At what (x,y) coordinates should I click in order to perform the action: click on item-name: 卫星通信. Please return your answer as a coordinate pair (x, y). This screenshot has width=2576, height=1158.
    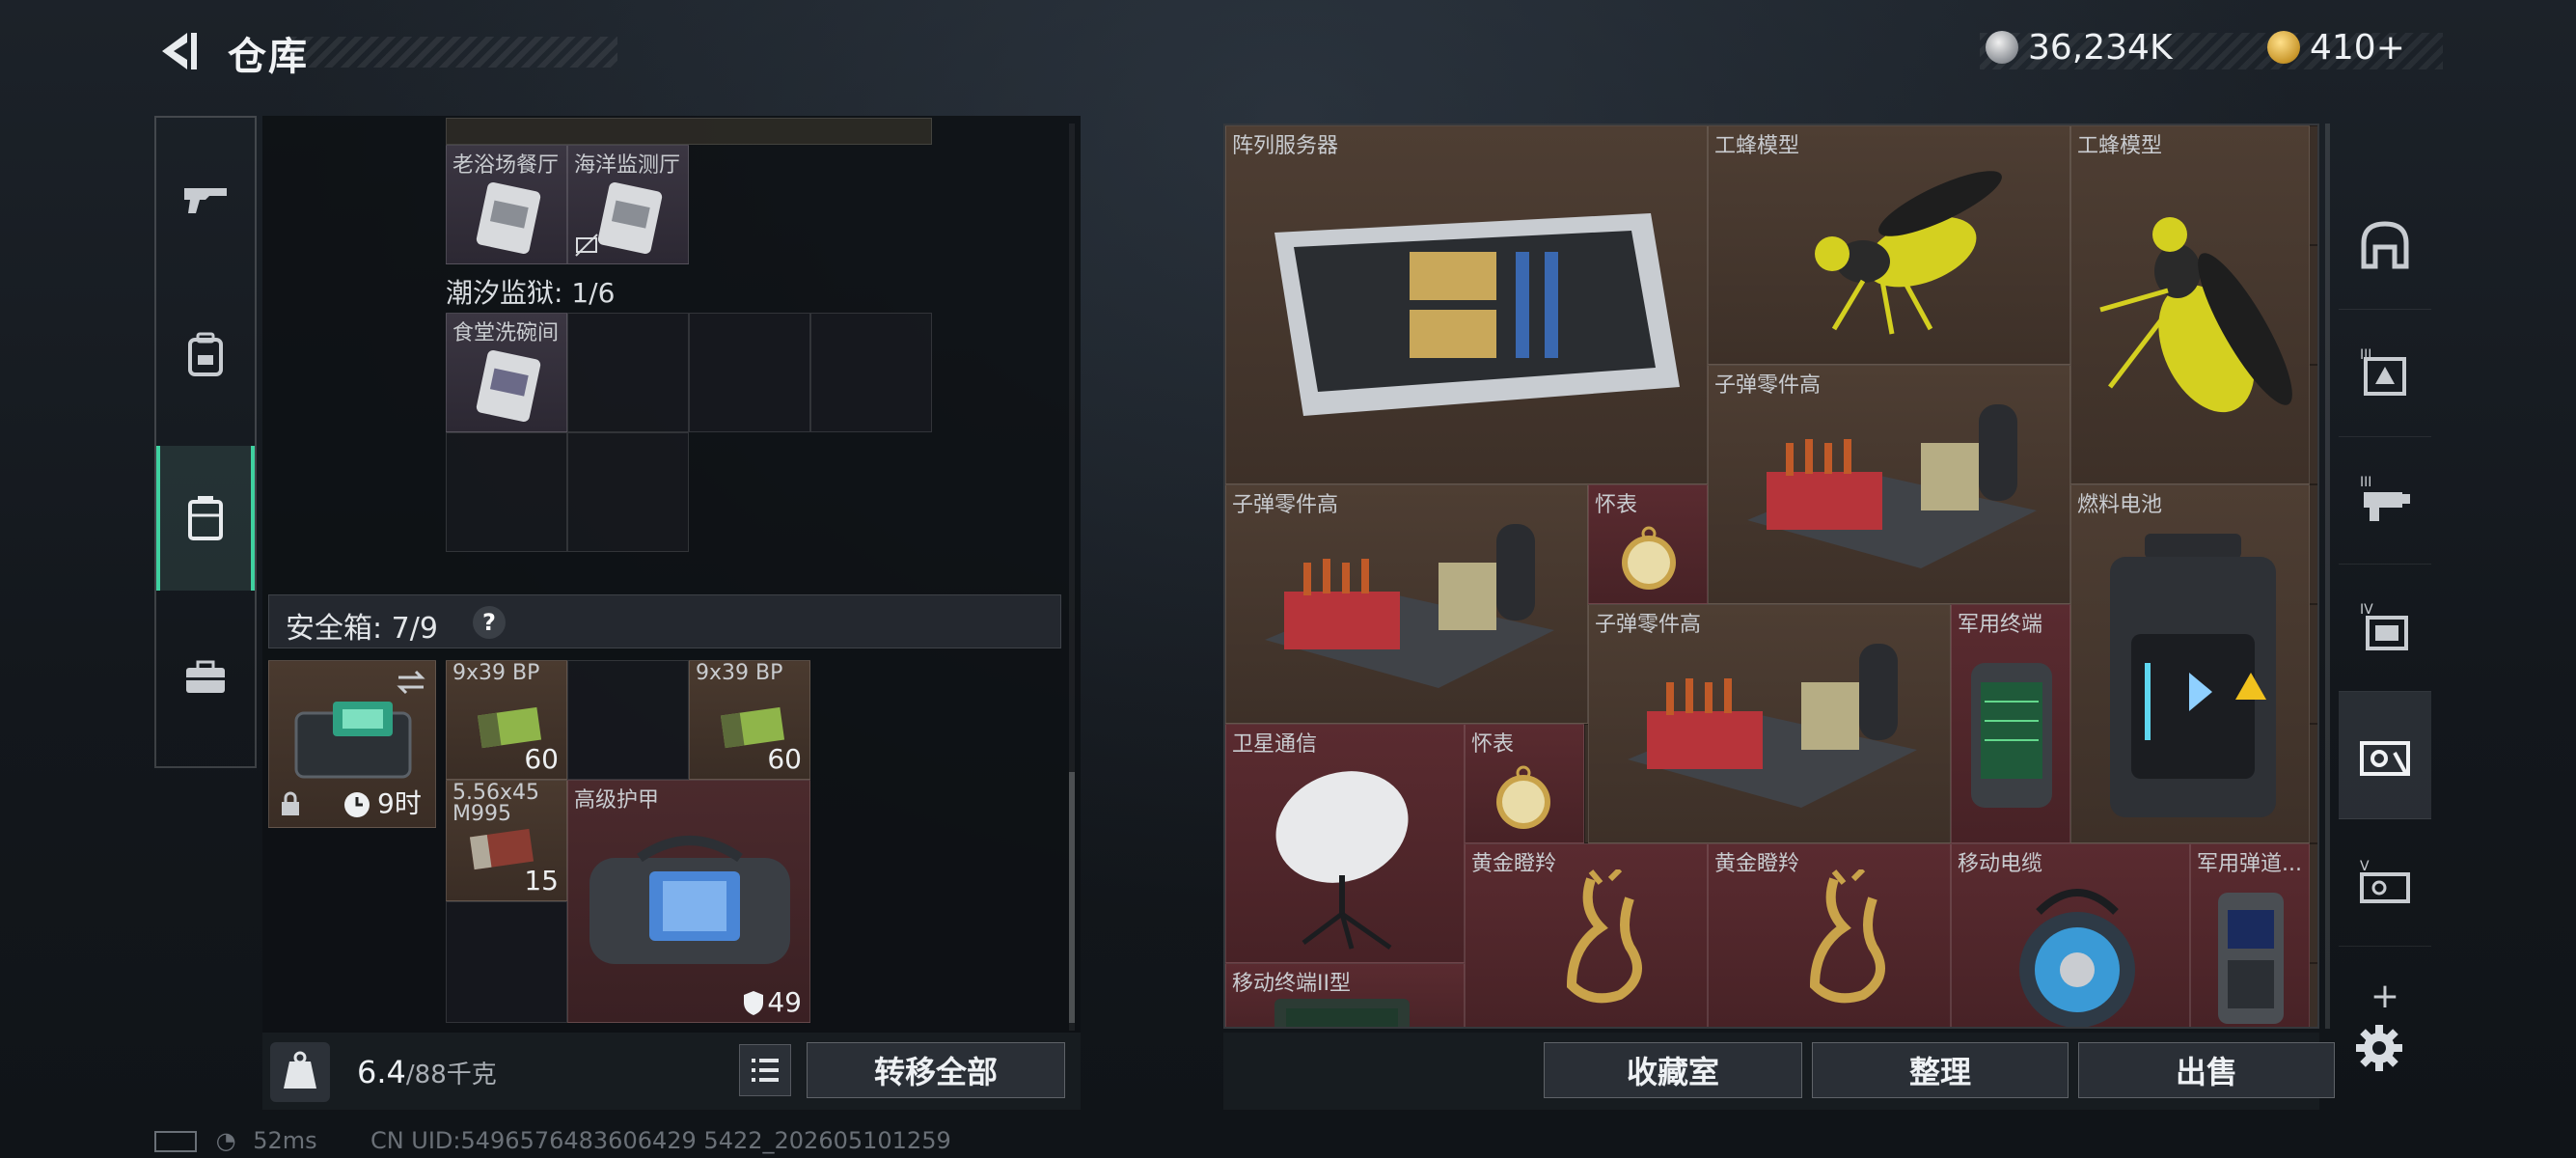
    Looking at the image, I should click on (1275, 744).